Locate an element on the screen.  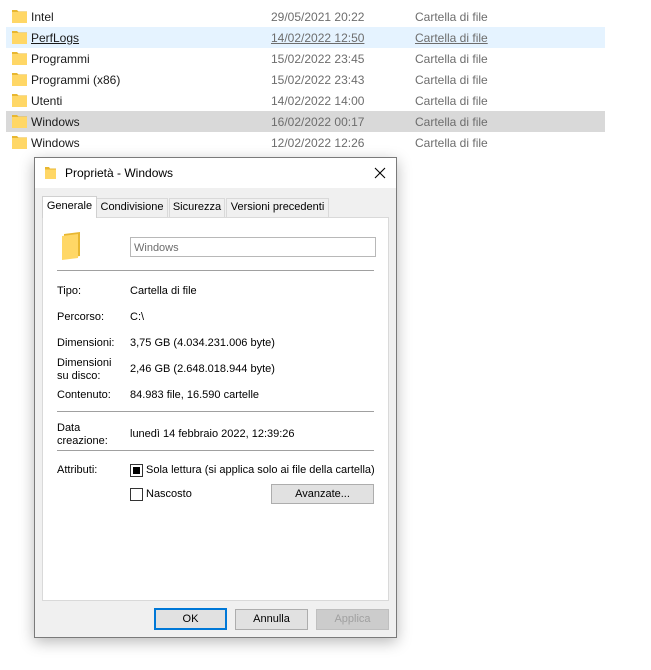
apply-button: Applica is located at coordinates (352, 619).